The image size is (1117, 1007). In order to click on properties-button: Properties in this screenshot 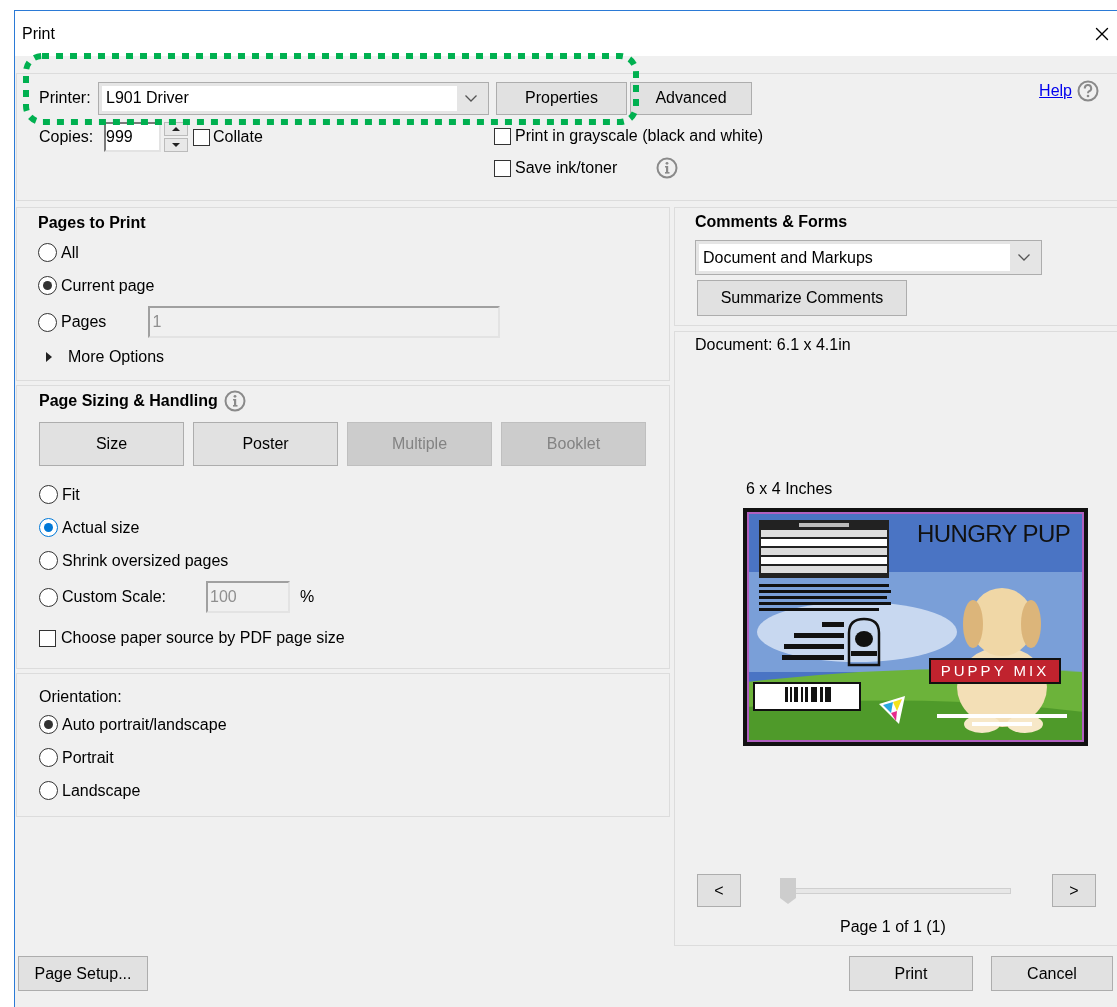, I will do `click(561, 98)`.